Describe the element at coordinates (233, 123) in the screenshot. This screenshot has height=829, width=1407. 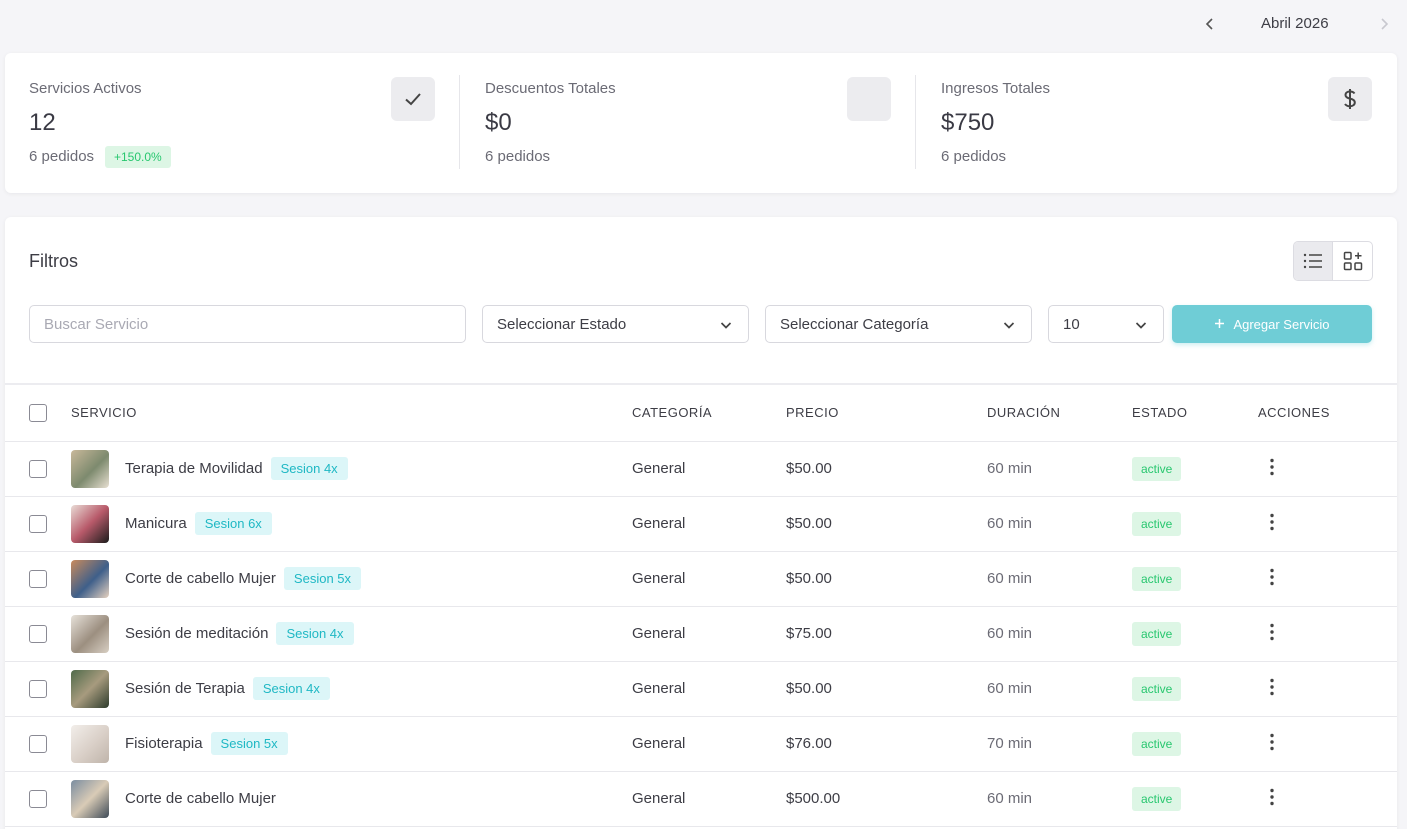
I see `stat-active-services: Servicios Activos 12 6 pedidos +150.0%` at that location.